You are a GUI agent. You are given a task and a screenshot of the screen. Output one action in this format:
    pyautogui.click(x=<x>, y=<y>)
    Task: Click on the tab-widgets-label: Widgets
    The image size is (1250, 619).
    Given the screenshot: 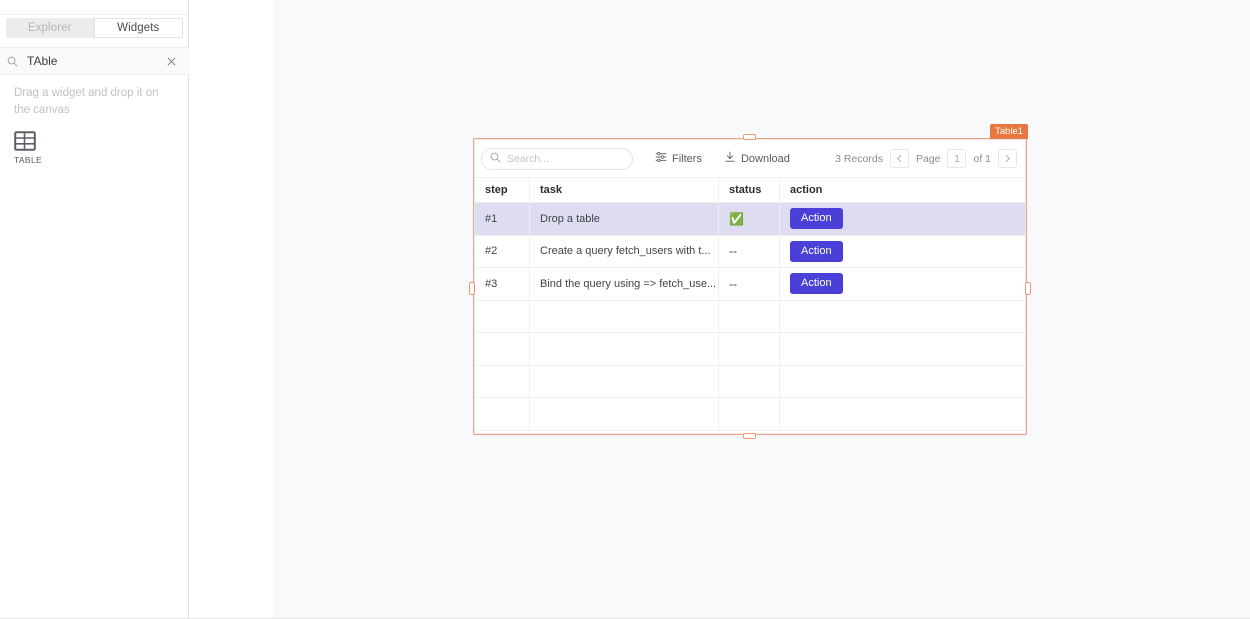 What is the action you would take?
    pyautogui.click(x=138, y=28)
    